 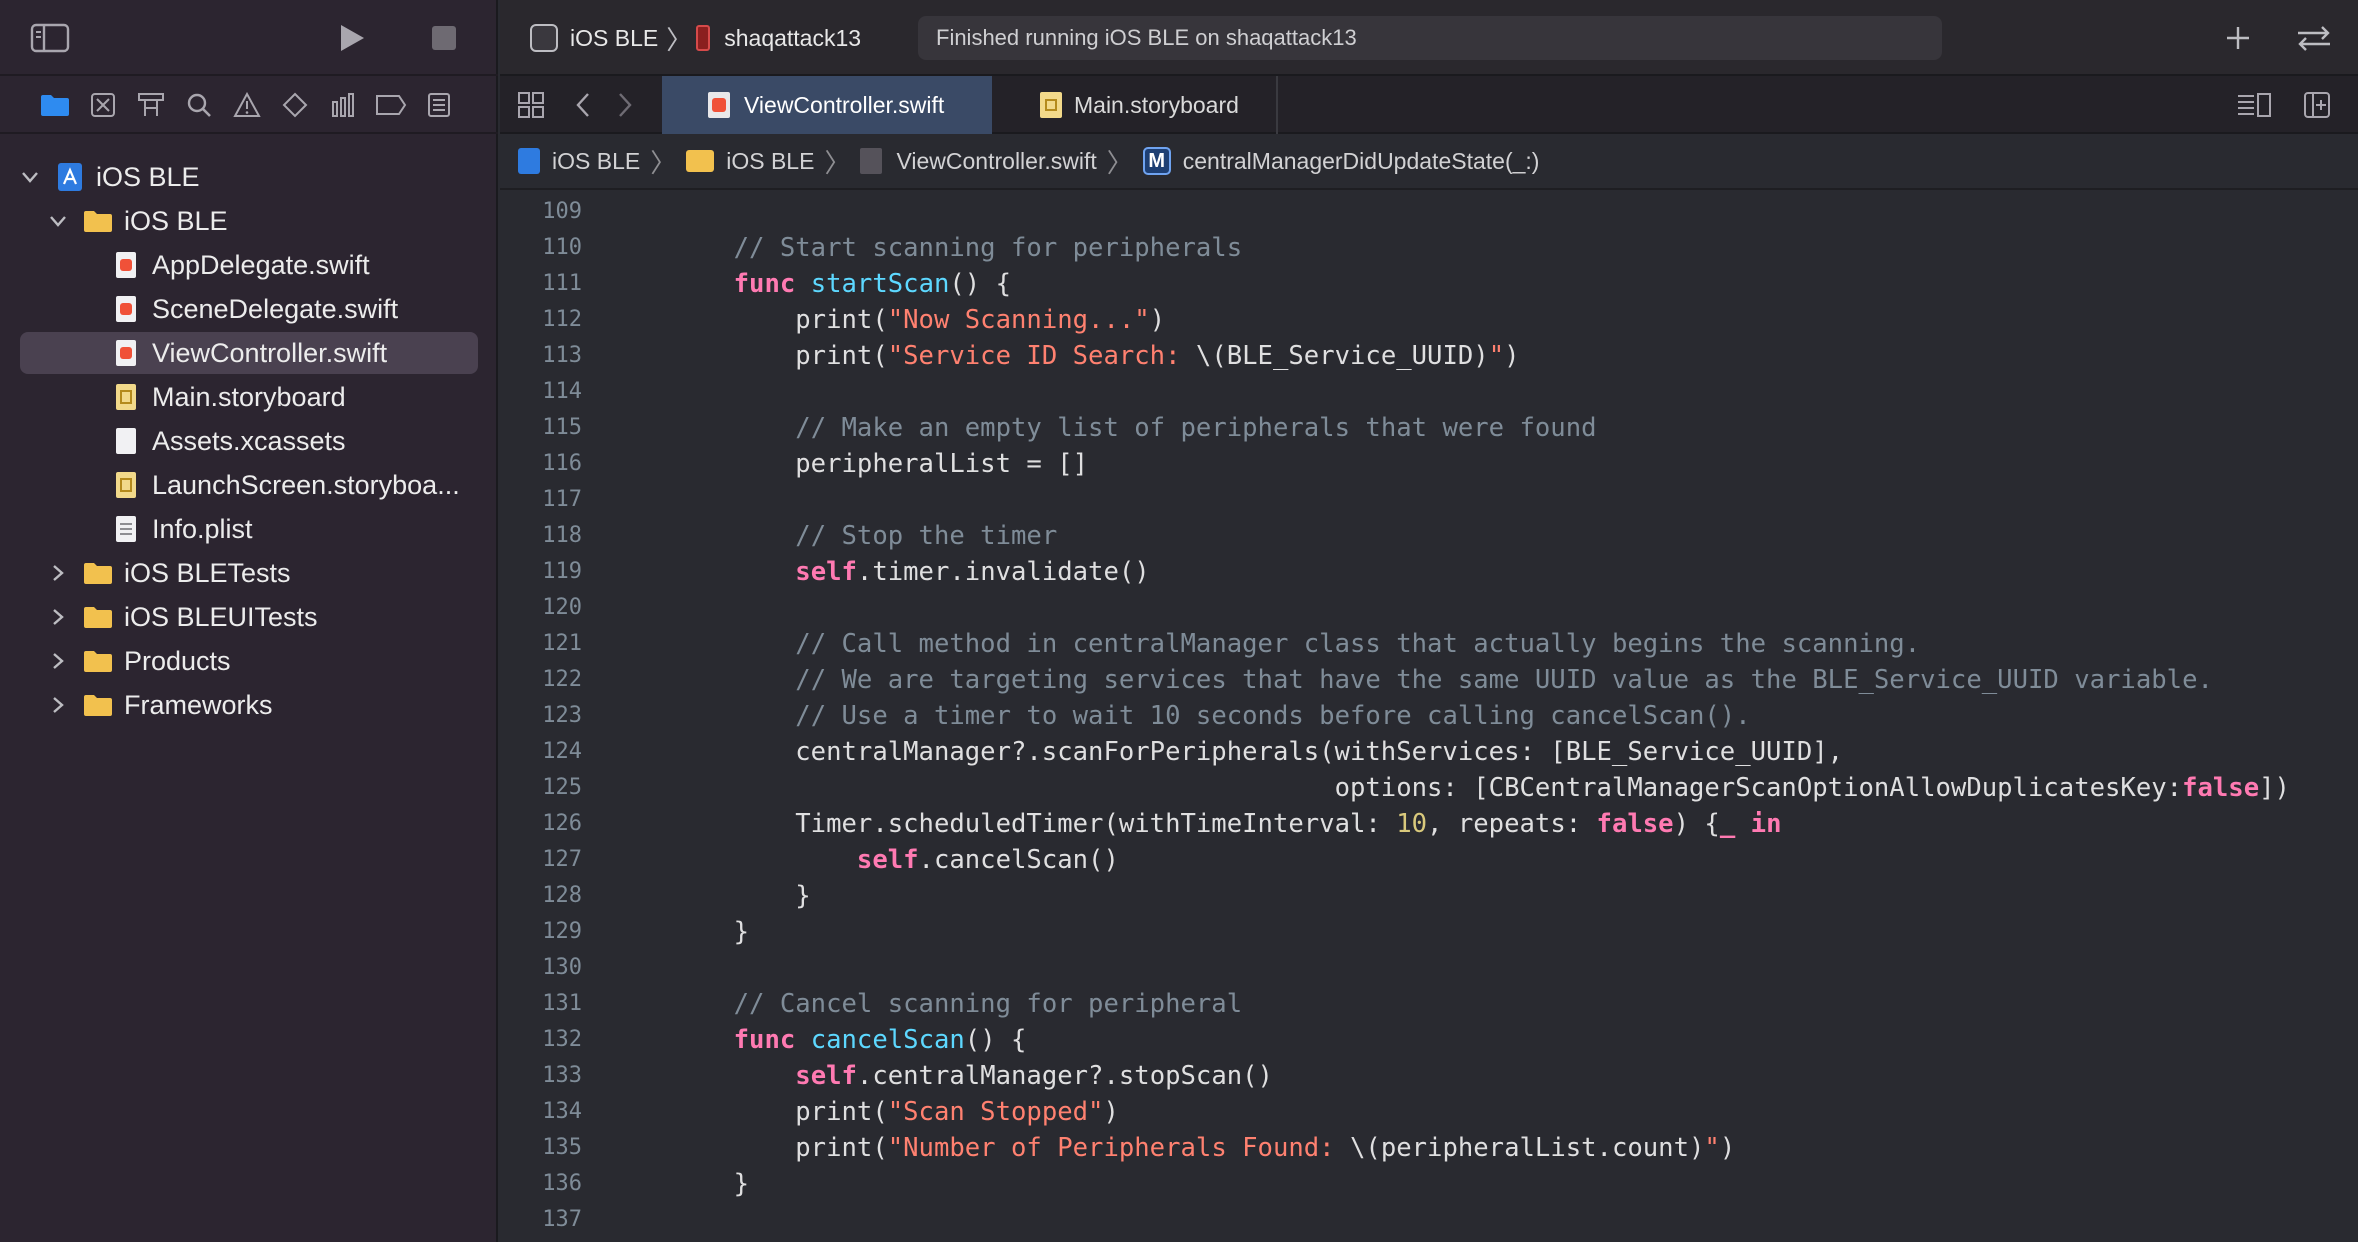 I want to click on grid-icon, so click(x=531, y=105).